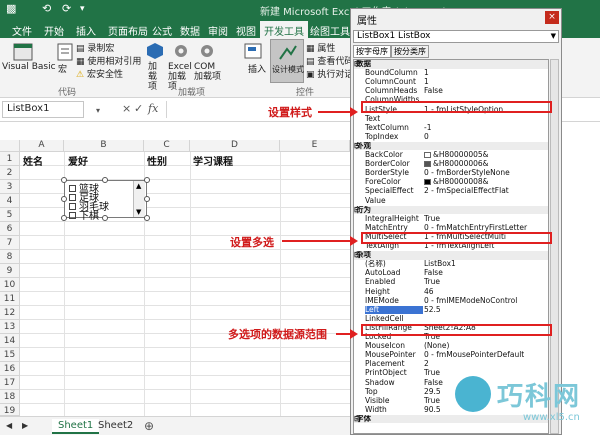  I want to click on scroll-up-icon: ▲, so click(138, 186).